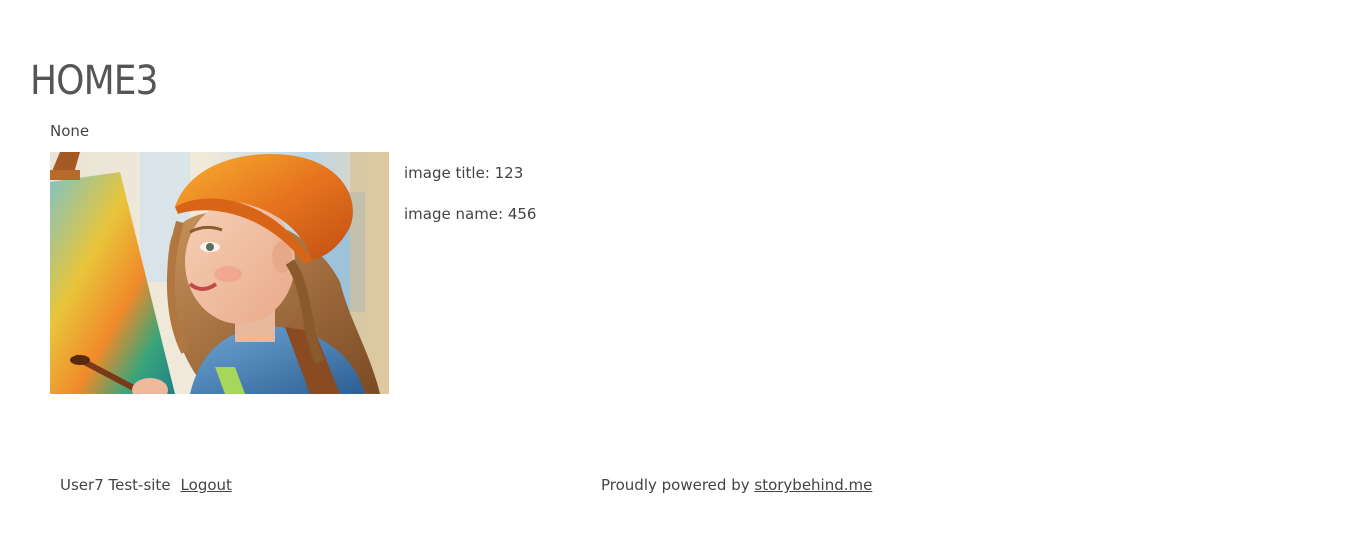 The height and width of the screenshot is (560, 1372). I want to click on powered-by-text: Proudly powered by, so click(675, 485).